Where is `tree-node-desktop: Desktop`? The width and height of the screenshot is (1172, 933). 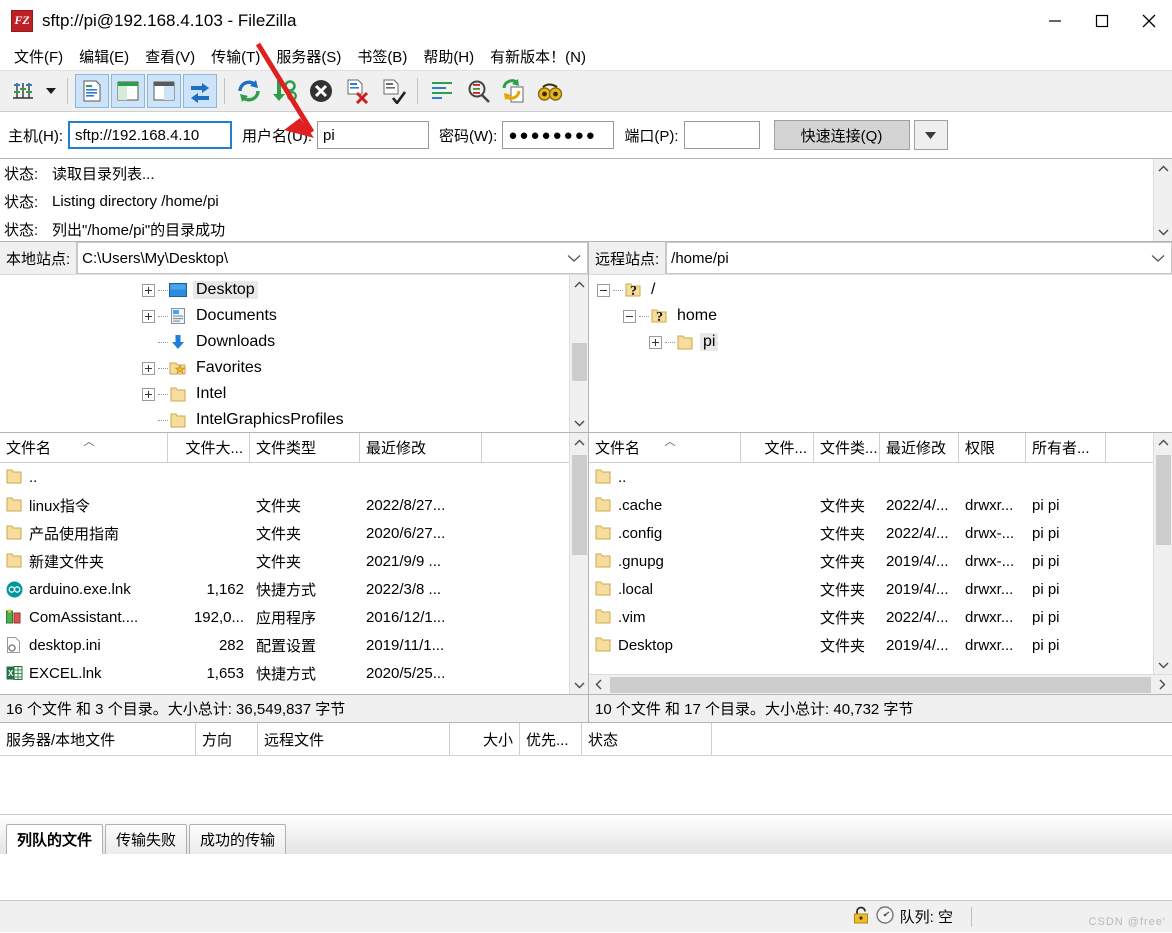
tree-node-desktop: Desktop is located at coordinates (365, 290).